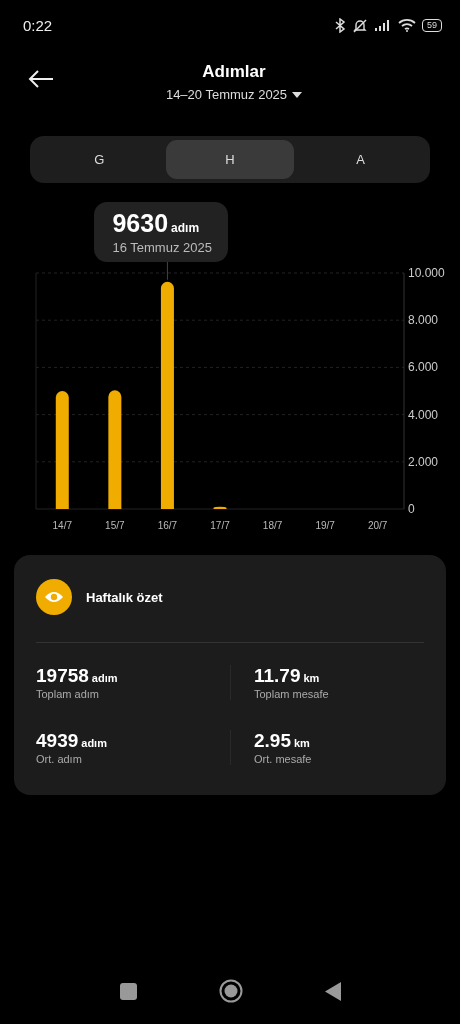 The height and width of the screenshot is (1024, 460). Describe the element at coordinates (423, 367) in the screenshot. I see `y-axis-label: 6.000` at that location.